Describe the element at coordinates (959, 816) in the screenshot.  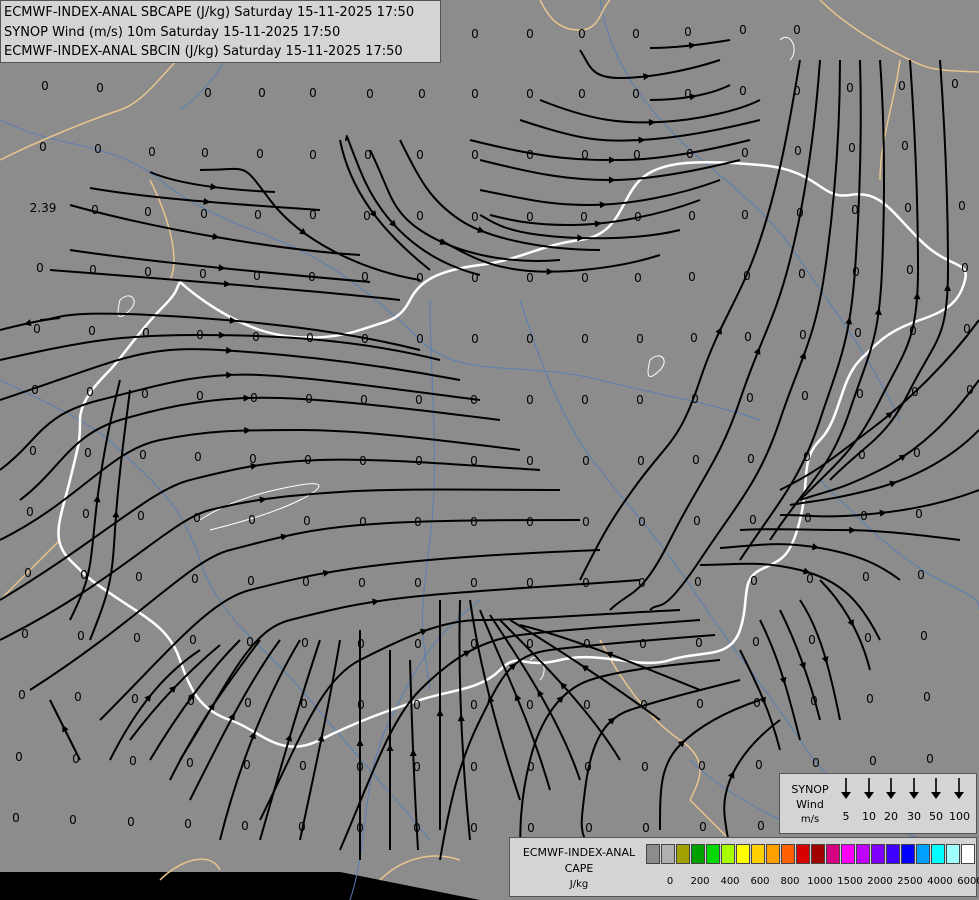
I see `wind-legend-value: 100` at that location.